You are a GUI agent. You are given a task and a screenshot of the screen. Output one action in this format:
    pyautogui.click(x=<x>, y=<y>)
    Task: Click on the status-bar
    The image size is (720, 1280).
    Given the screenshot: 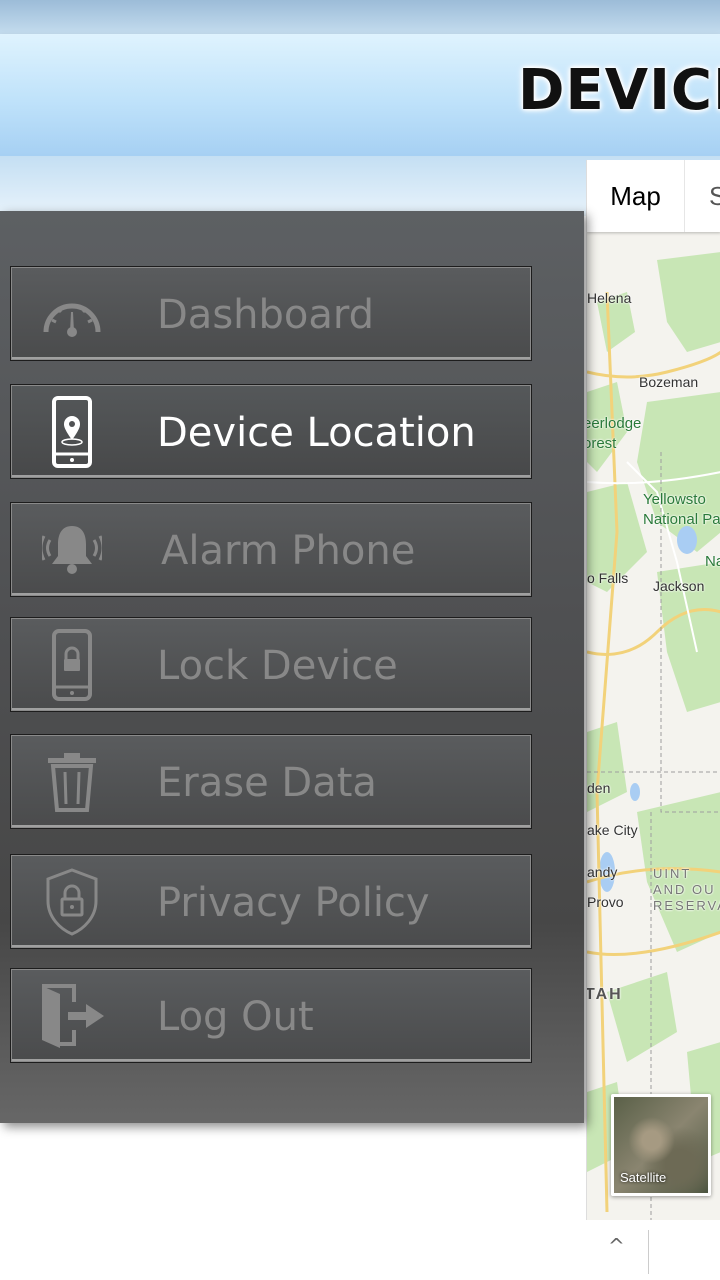 What is the action you would take?
    pyautogui.click(x=360, y=17)
    